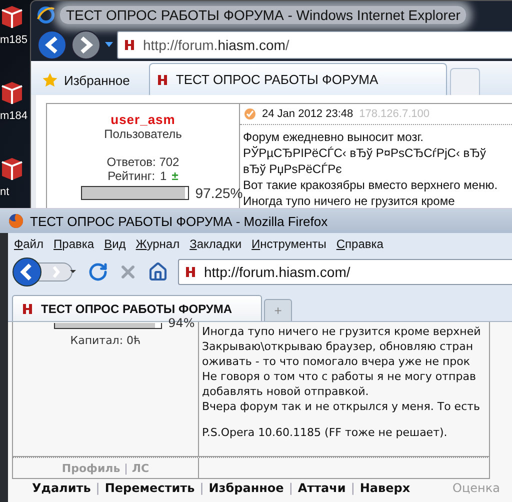  Describe the element at coordinates (45, 272) in the screenshot. I see `back-forward-icon` at that location.